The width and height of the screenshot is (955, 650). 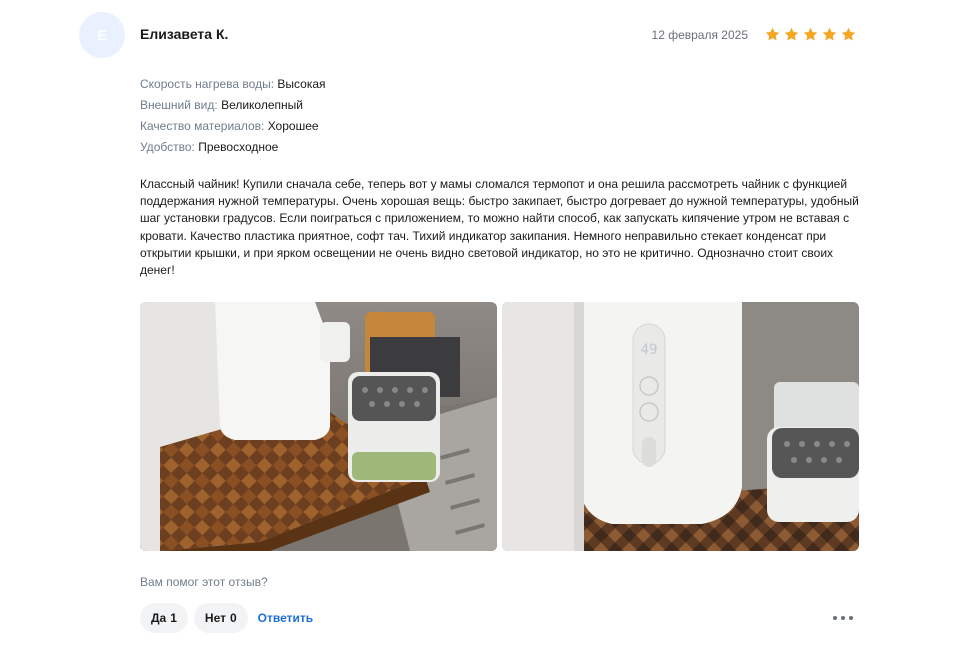 I want to click on attribute-label: Удобство:, so click(x=167, y=147).